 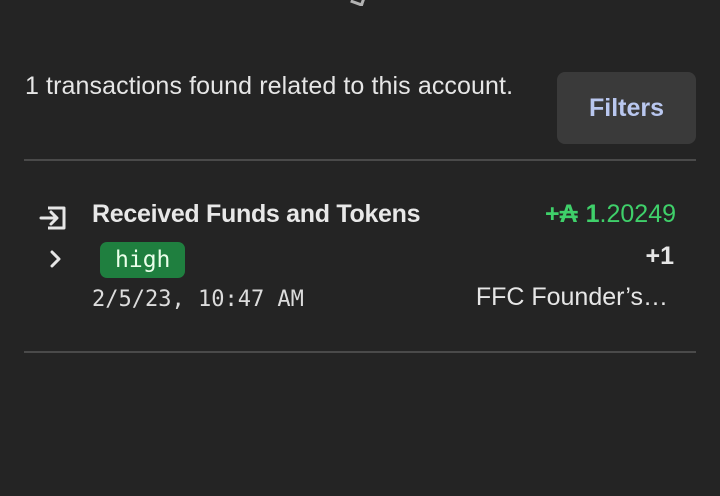 What do you see at coordinates (659, 256) in the screenshot?
I see `token-count: +1` at bounding box center [659, 256].